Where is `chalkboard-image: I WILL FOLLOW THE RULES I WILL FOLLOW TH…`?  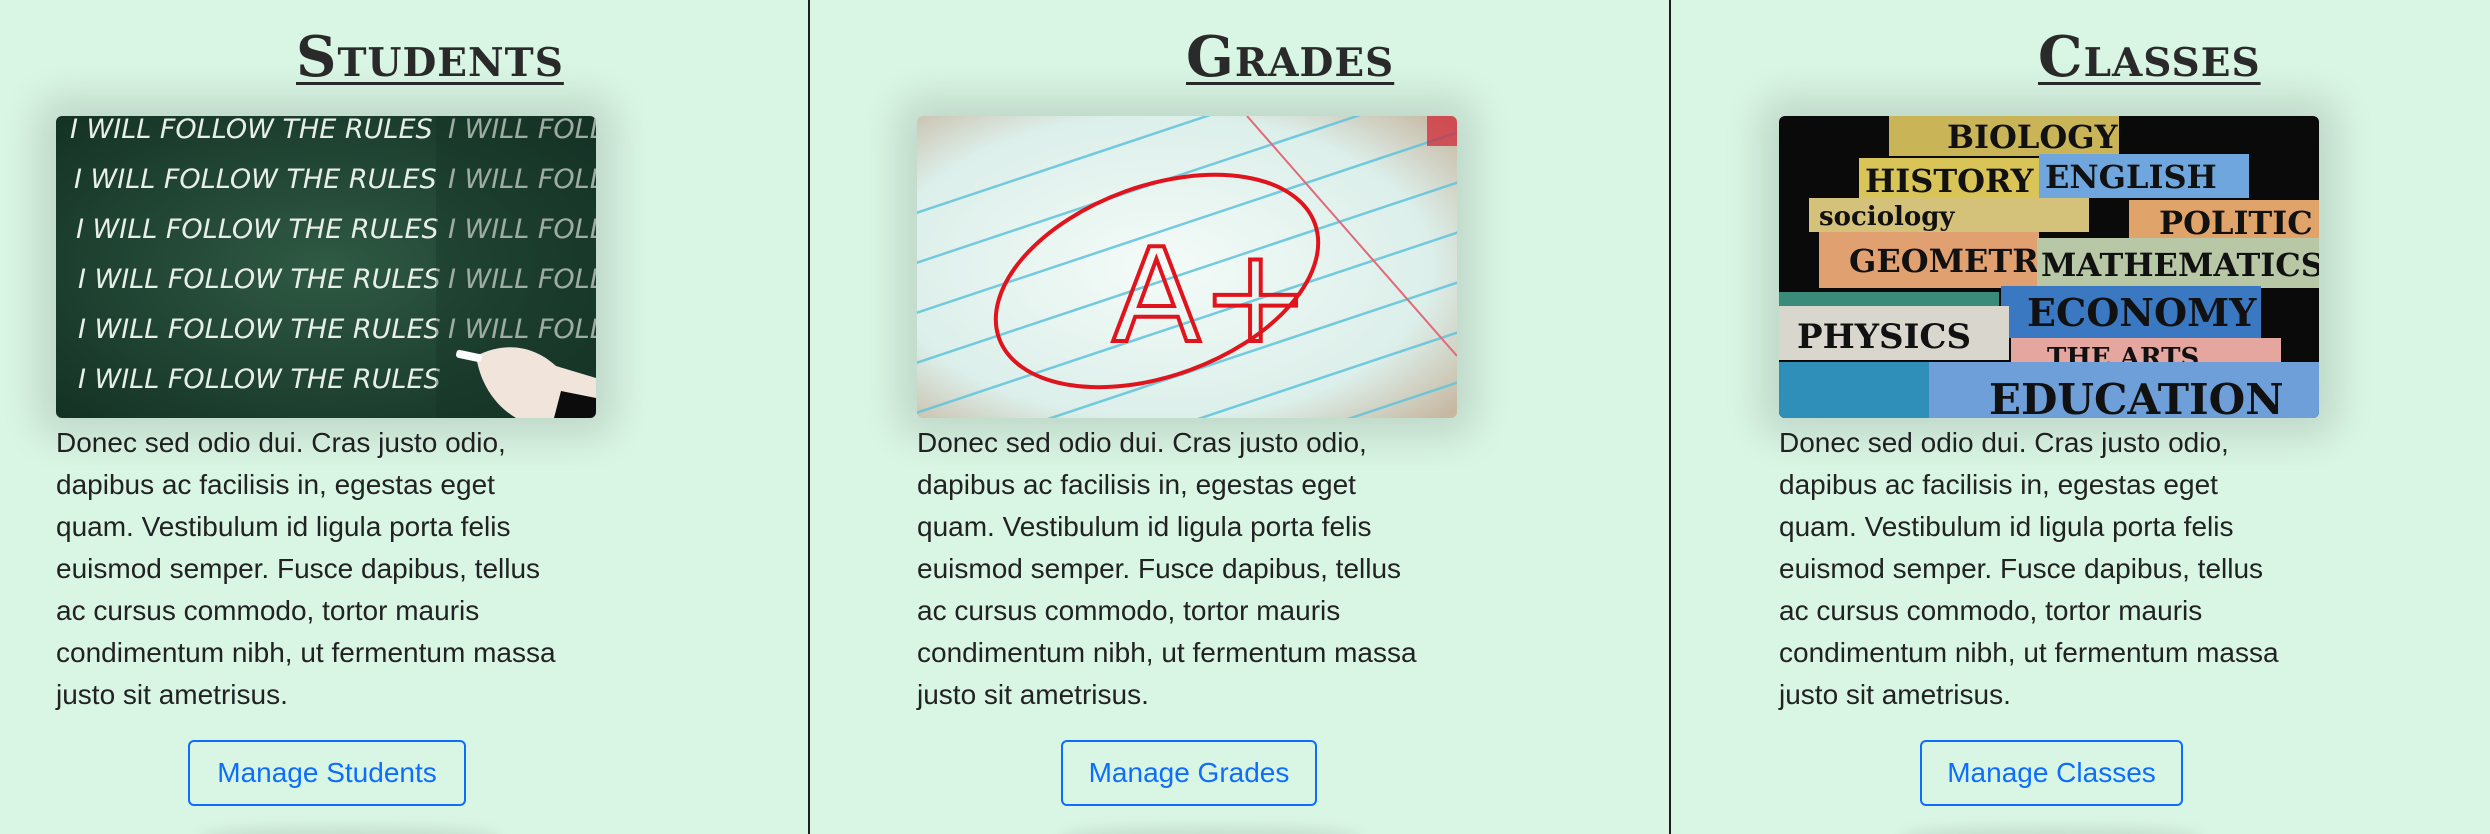 chalkboard-image: I WILL FOLLOW THE RULES I WILL FOLLOW TH… is located at coordinates (326, 267).